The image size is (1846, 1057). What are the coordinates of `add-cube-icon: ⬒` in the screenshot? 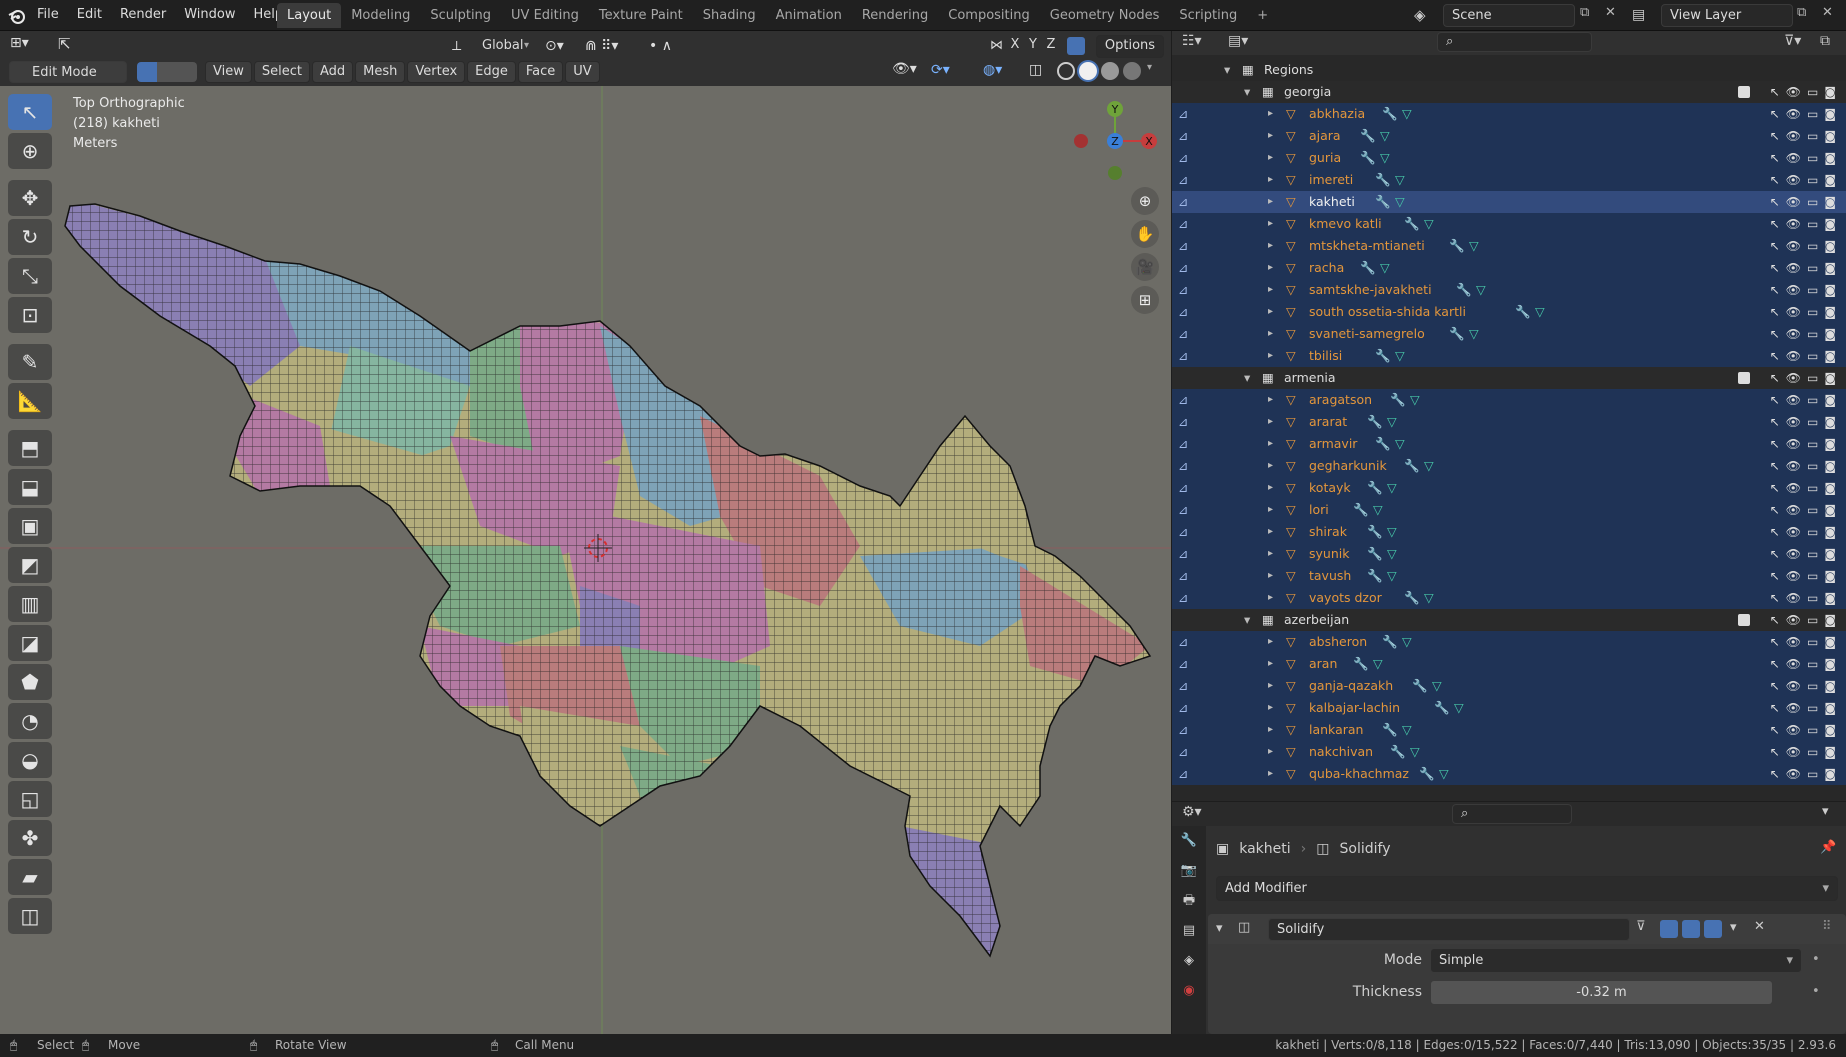 It's located at (30, 448).